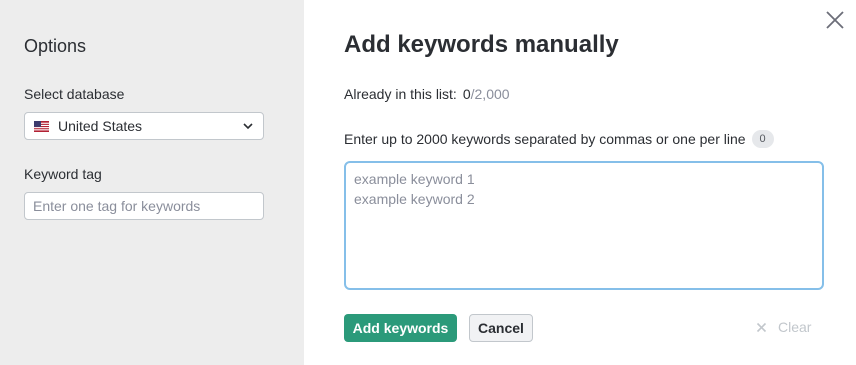  I want to click on clear-x-icon, so click(761, 327).